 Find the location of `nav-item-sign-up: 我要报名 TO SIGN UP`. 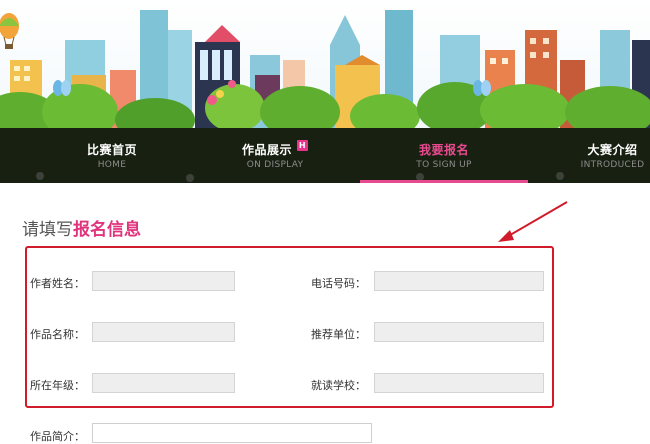

nav-item-sign-up: 我要报名 TO SIGN UP is located at coordinates (444, 155).